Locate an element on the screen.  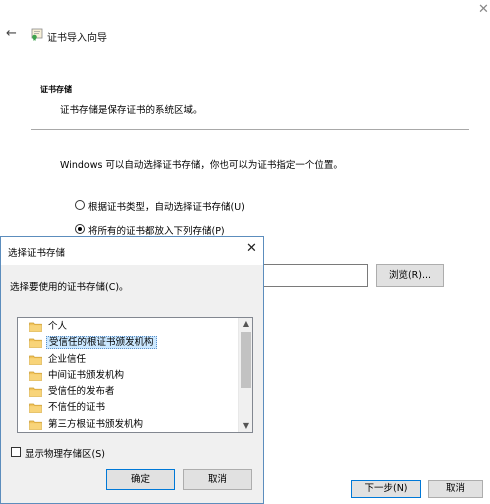
wizard-cancel-button: 取消 is located at coordinates (455, 489).